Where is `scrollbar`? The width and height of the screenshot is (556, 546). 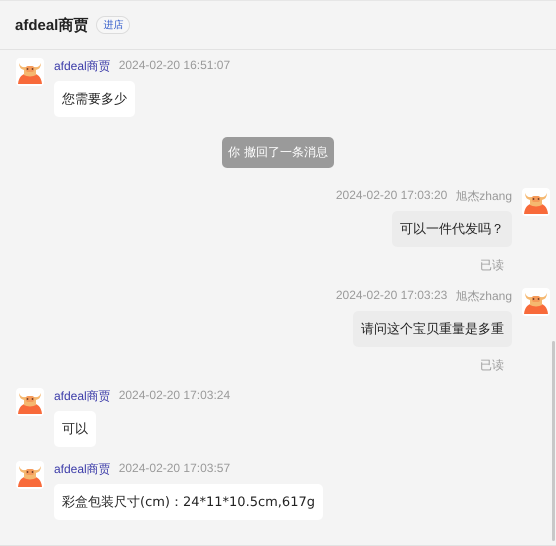
scrollbar is located at coordinates (553, 441).